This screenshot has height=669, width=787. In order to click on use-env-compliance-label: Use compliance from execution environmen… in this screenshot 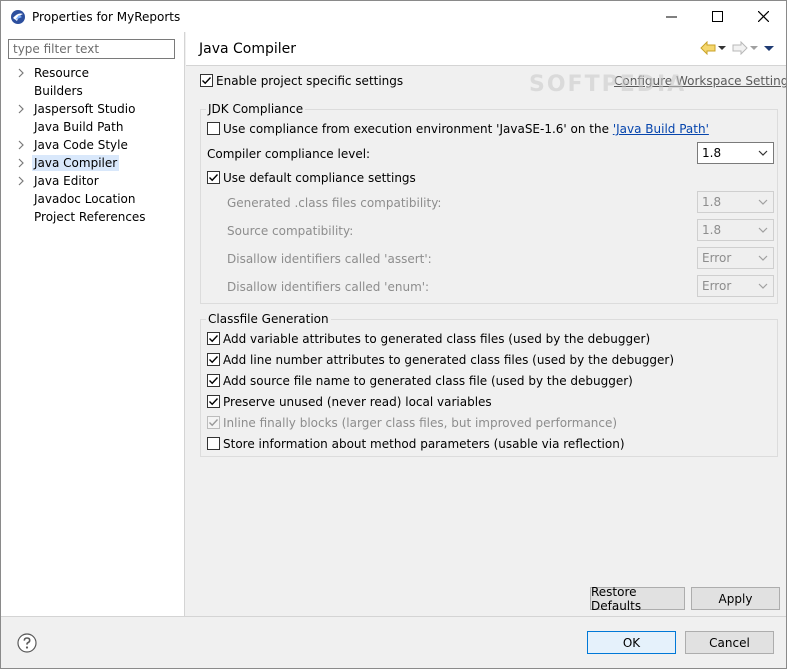, I will do `click(466, 129)`.